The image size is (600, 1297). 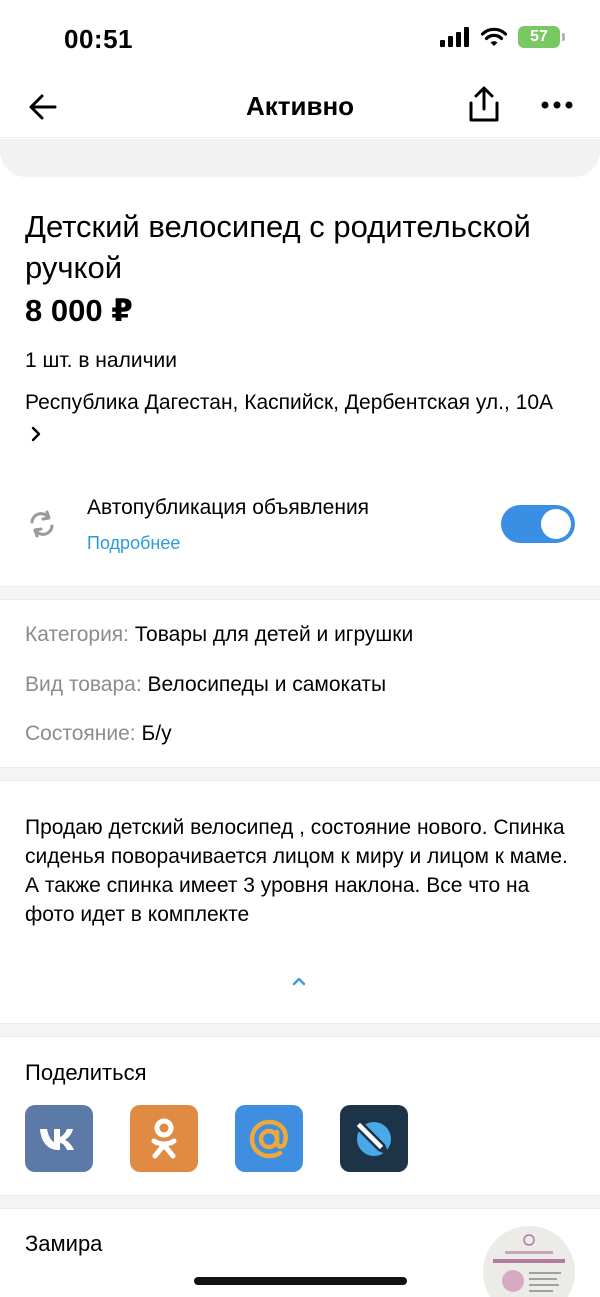 I want to click on param-value: Велосипеды и самокаты, so click(x=267, y=684).